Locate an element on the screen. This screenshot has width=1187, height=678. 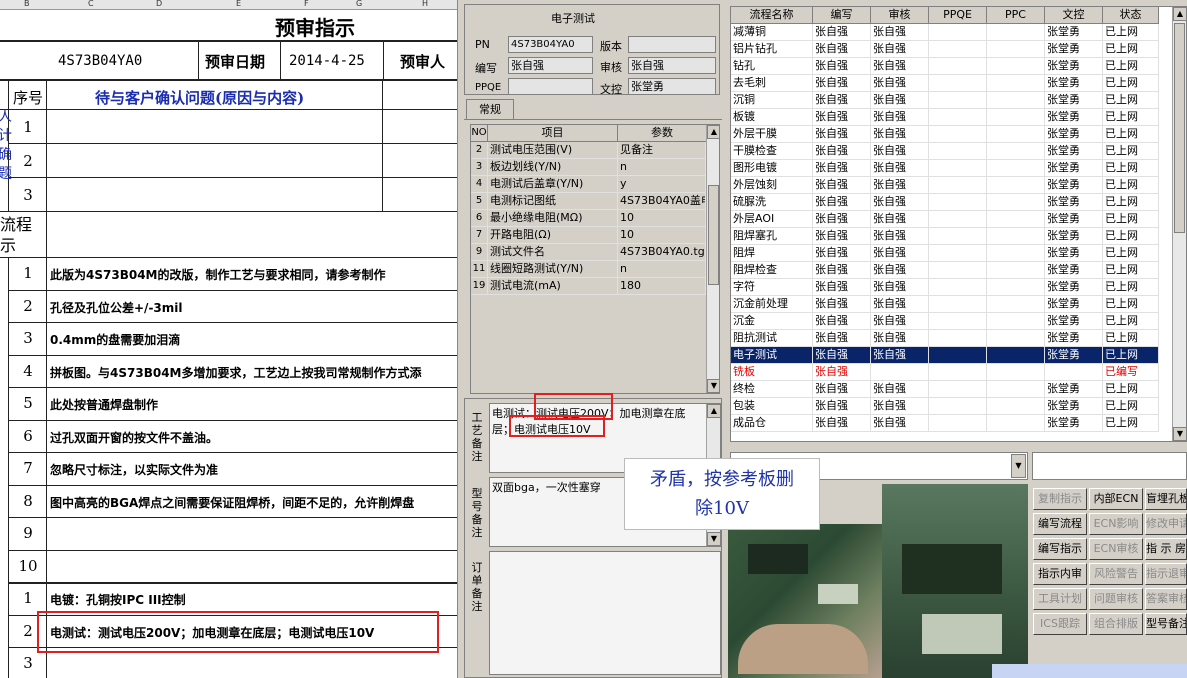
action-button: ECN影响 is located at coordinates (1116, 524).